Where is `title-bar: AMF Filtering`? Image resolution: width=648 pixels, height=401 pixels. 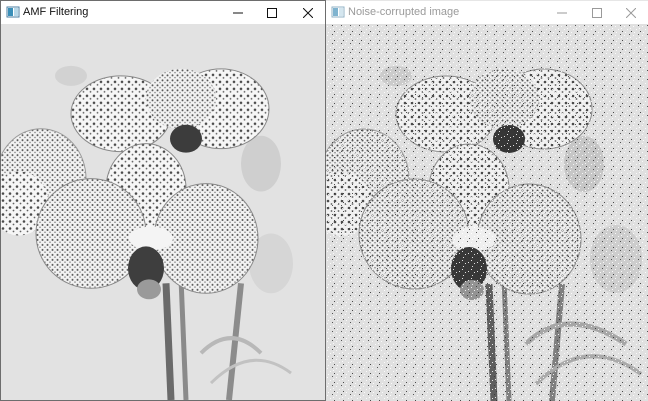
title-bar: AMF Filtering is located at coordinates (163, 12).